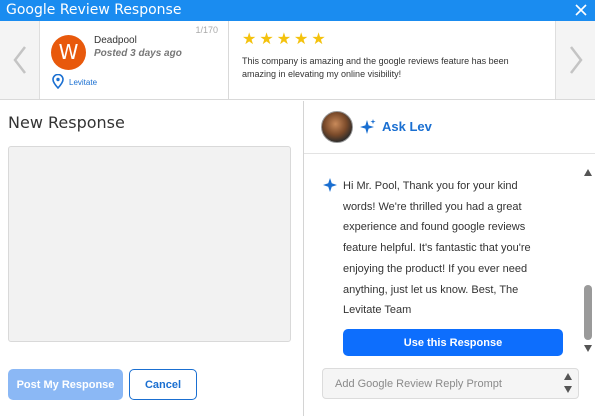  Describe the element at coordinates (66, 122) in the screenshot. I see `new-response-title: New Response` at that location.